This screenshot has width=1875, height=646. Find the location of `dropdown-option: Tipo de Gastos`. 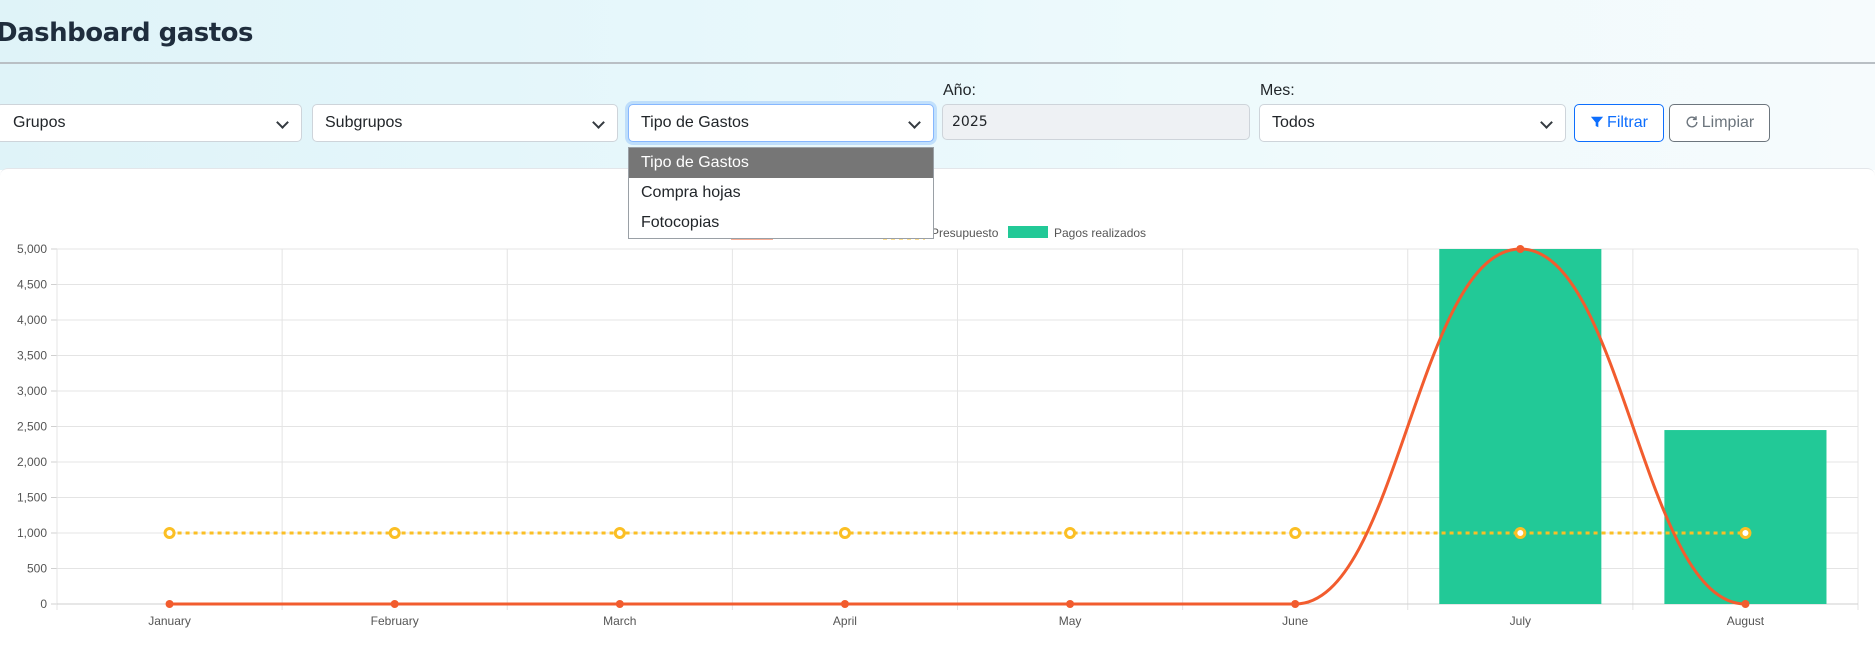

dropdown-option: Tipo de Gastos is located at coordinates (781, 163).